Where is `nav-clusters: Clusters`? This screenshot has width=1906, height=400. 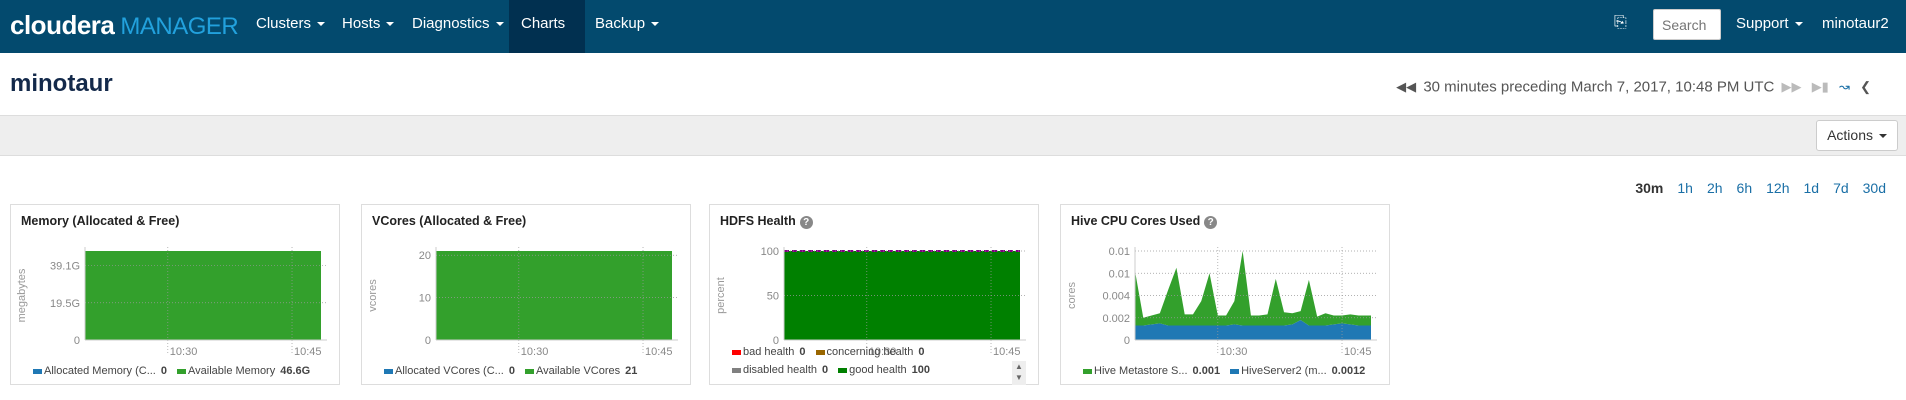 nav-clusters: Clusters is located at coordinates (290, 26).